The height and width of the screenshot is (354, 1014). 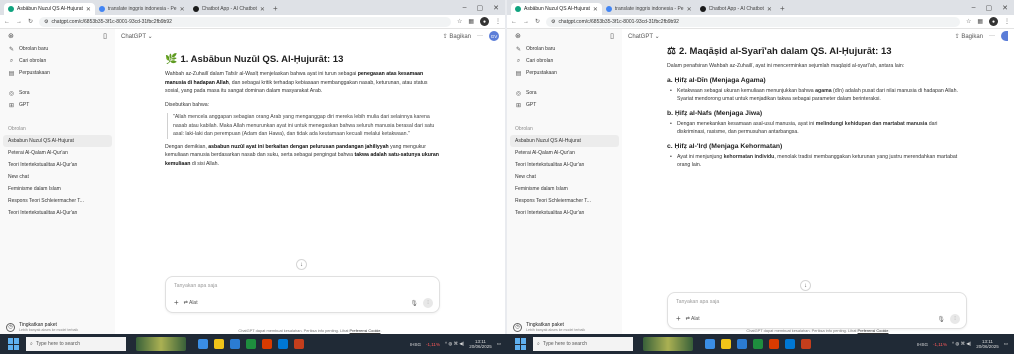 I want to click on site-info-icon: ⚙, so click(x=46, y=22).